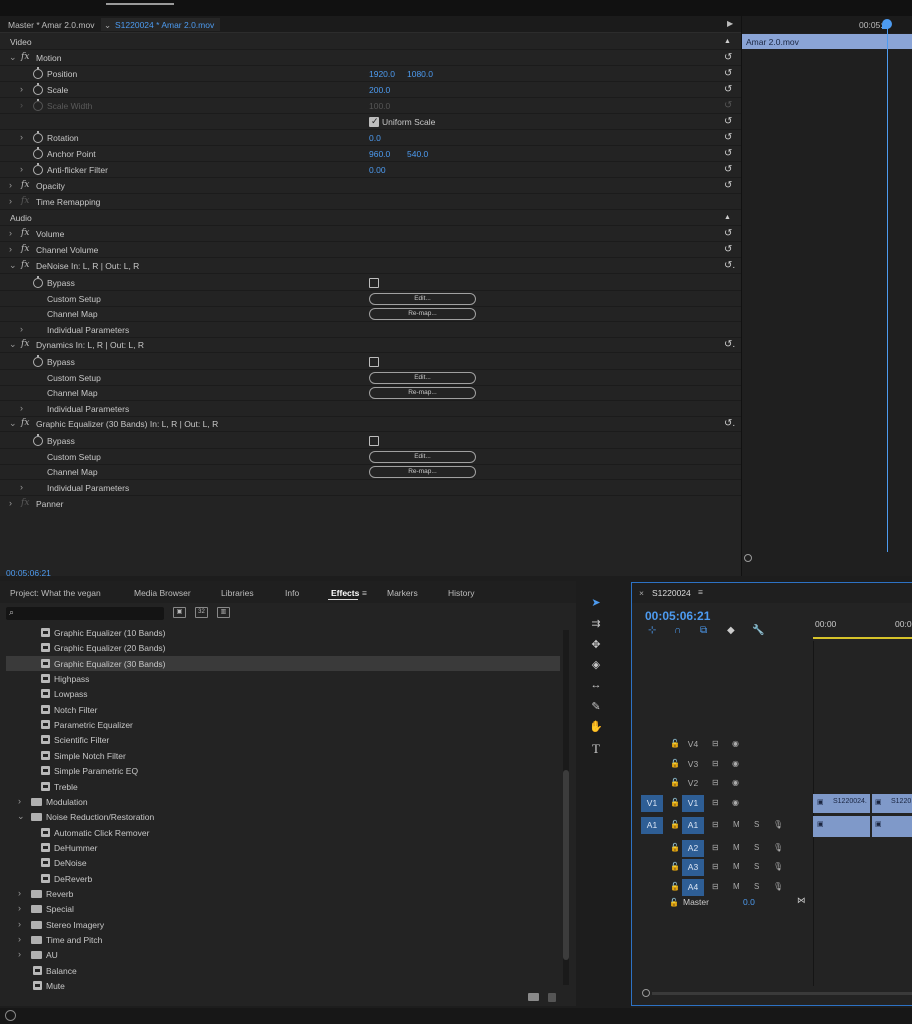 Image resolution: width=912 pixels, height=1024 pixels. Describe the element at coordinates (283, 832) in the screenshot. I see `list-item: Automatic Click Remover` at that location.